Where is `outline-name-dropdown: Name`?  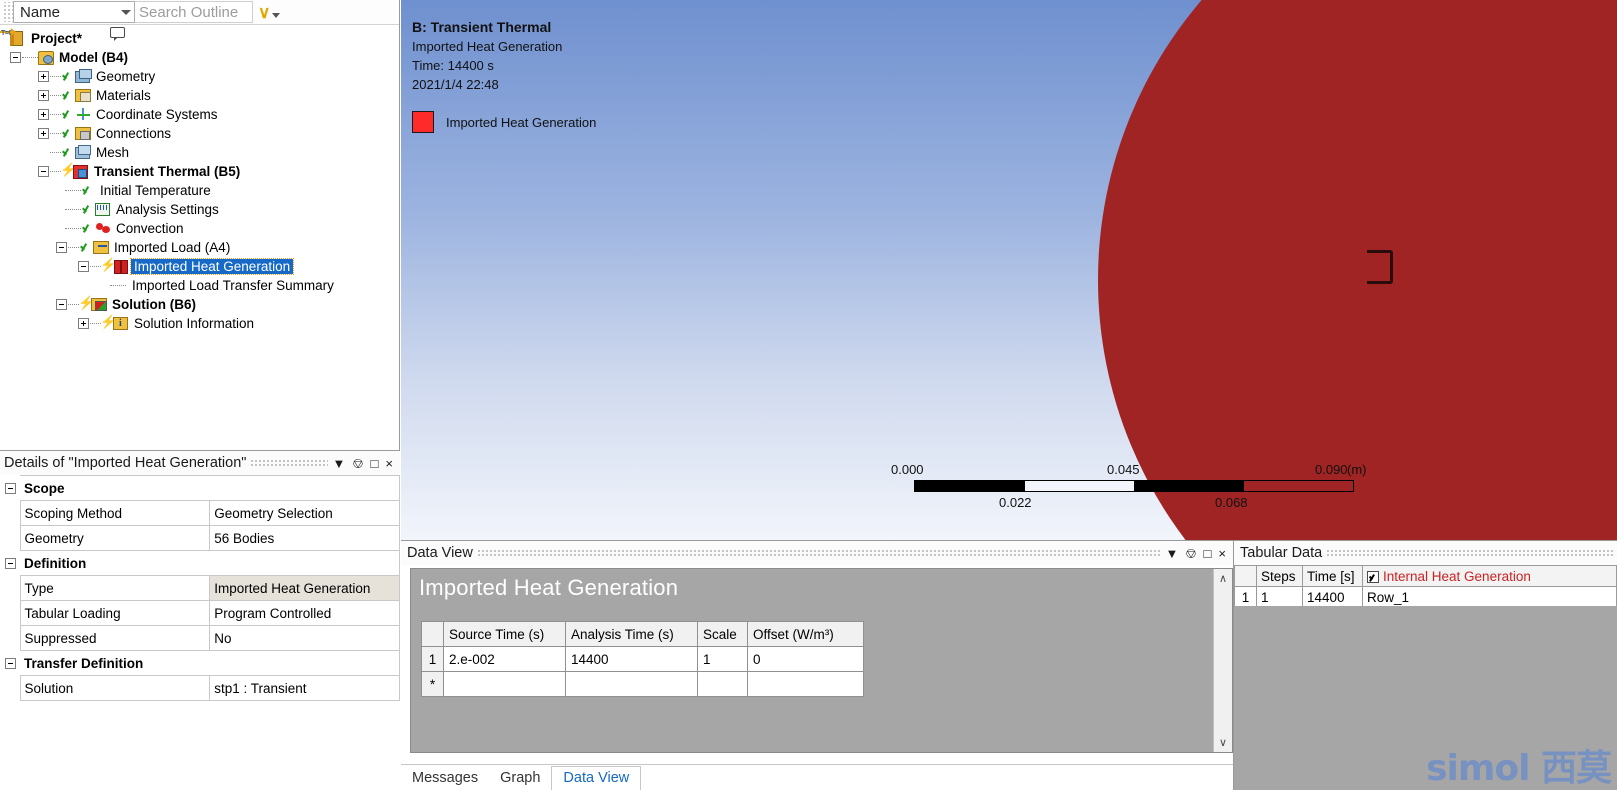
outline-name-dropdown: Name is located at coordinates (74, 12).